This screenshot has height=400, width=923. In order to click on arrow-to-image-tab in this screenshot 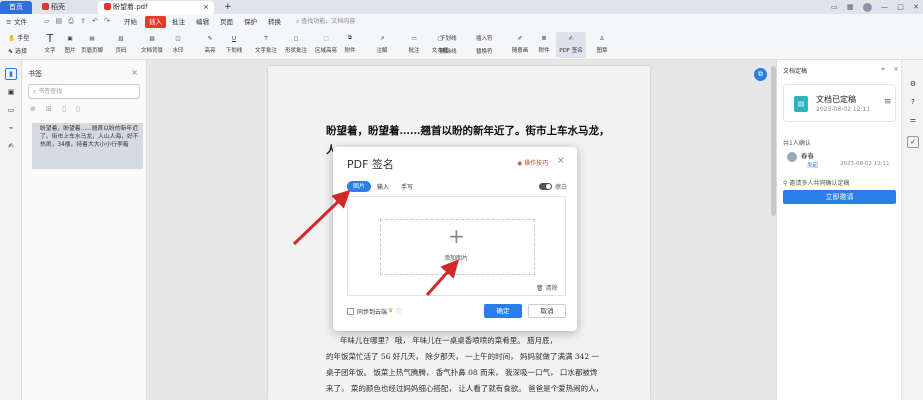, I will do `click(321, 217)`.